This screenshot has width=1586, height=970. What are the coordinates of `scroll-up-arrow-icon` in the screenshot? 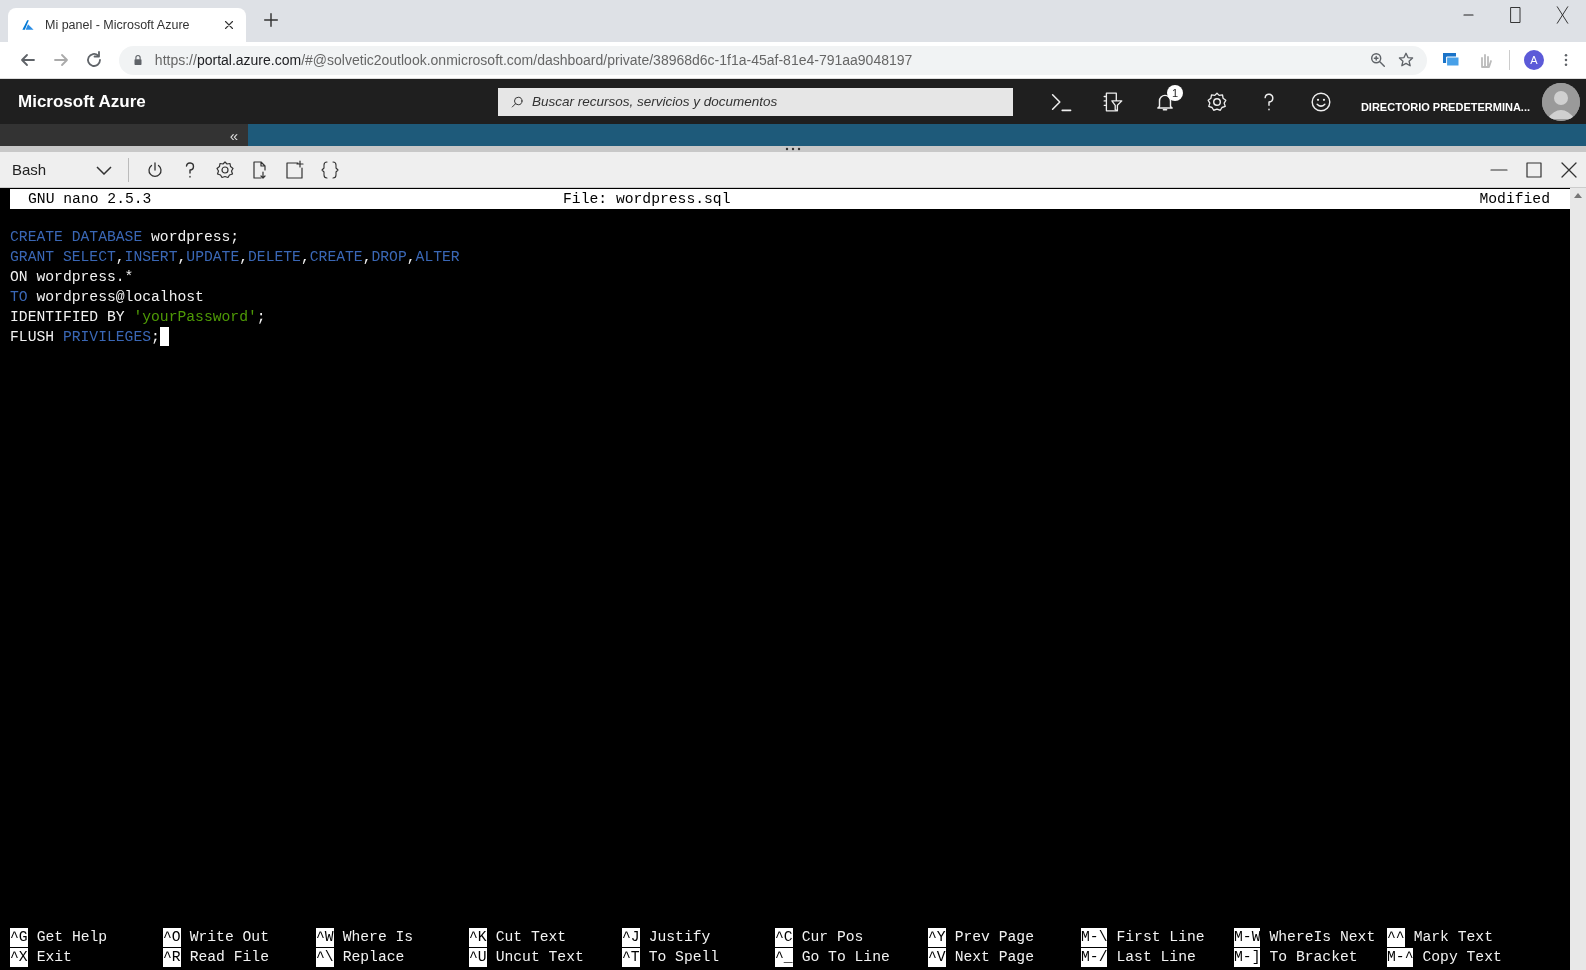 It's located at (1578, 195).